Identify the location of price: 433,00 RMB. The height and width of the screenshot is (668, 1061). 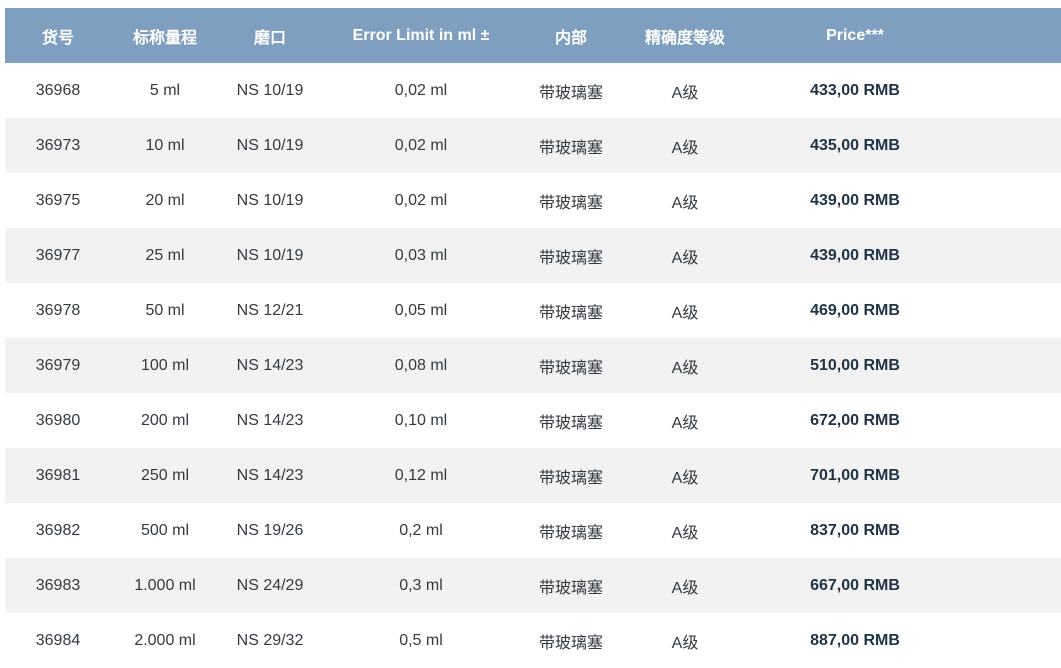
(855, 90).